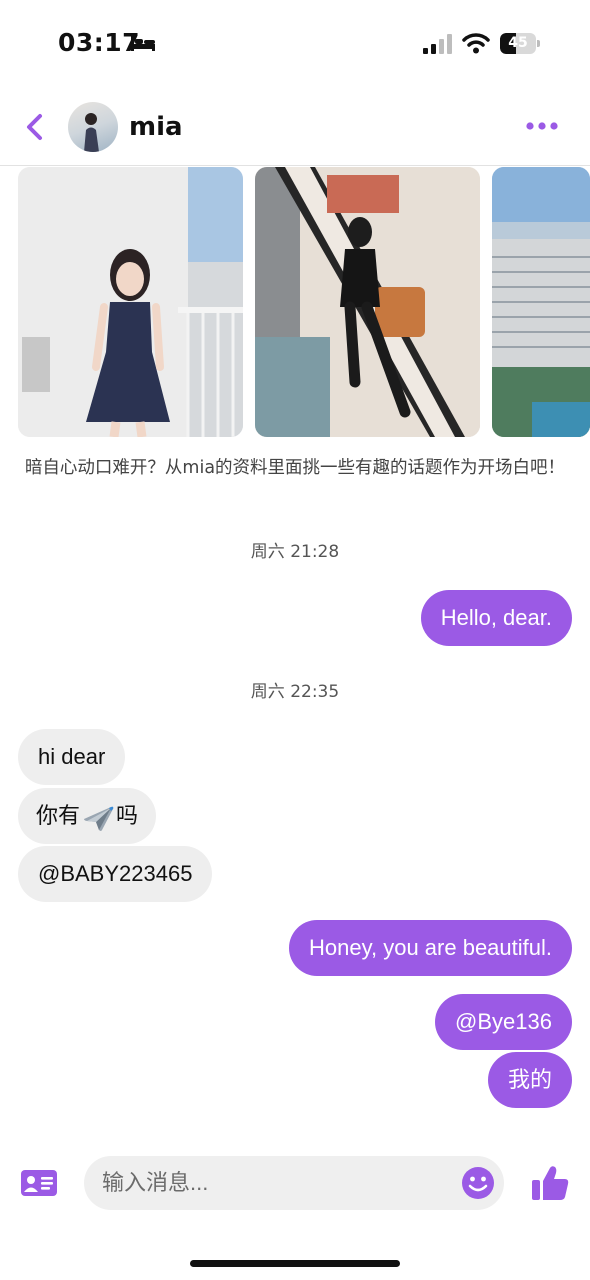  Describe the element at coordinates (115, 874) in the screenshot. I see `incoming-message: @BABY223465` at that location.